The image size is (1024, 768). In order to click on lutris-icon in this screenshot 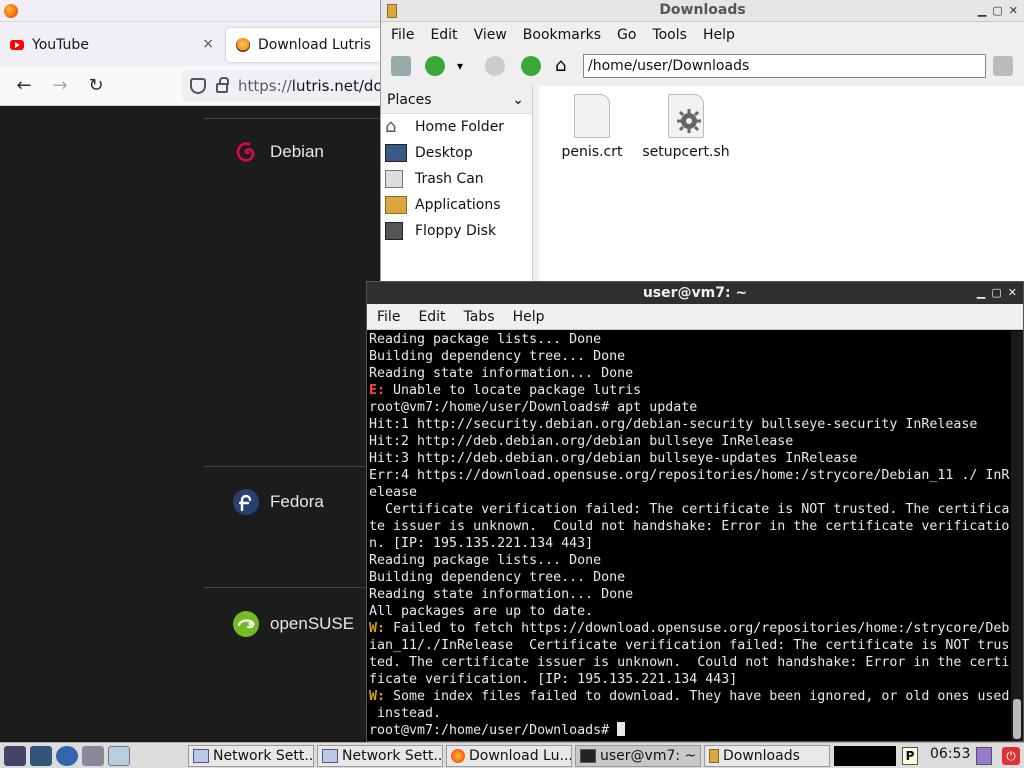, I will do `click(243, 45)`.